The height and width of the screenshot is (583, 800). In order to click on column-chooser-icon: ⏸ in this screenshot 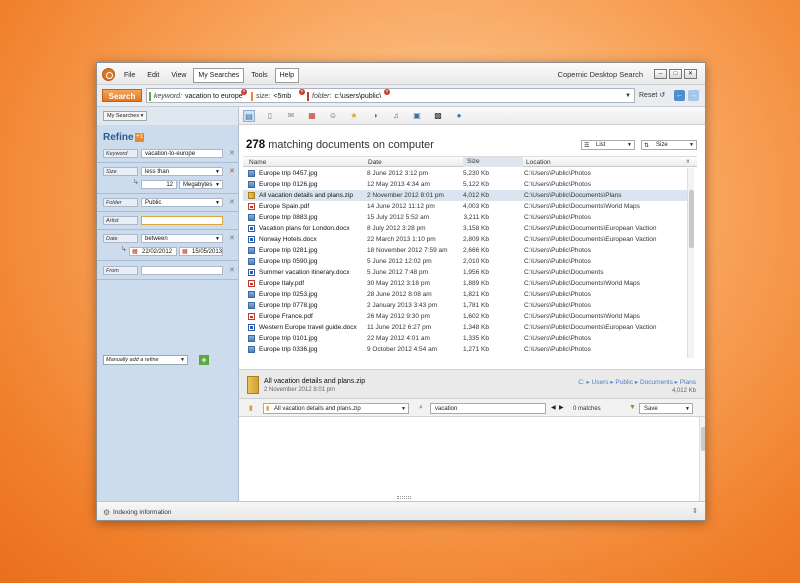, I will do `click(688, 162)`.